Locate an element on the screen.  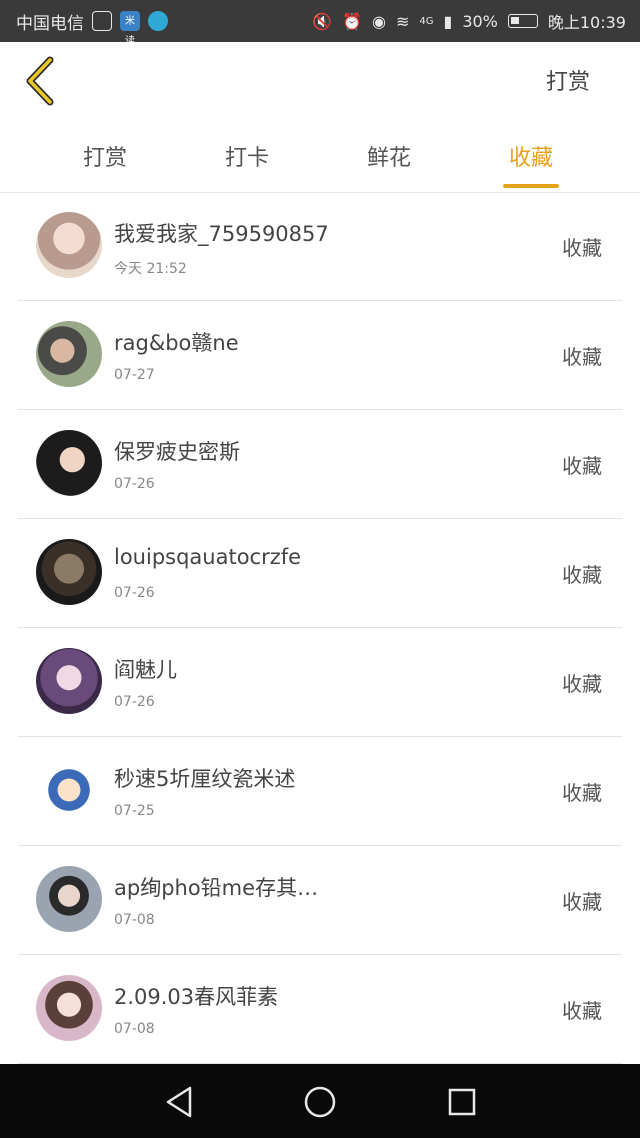
carrier-label: 中国电信 is located at coordinates (50, 23).